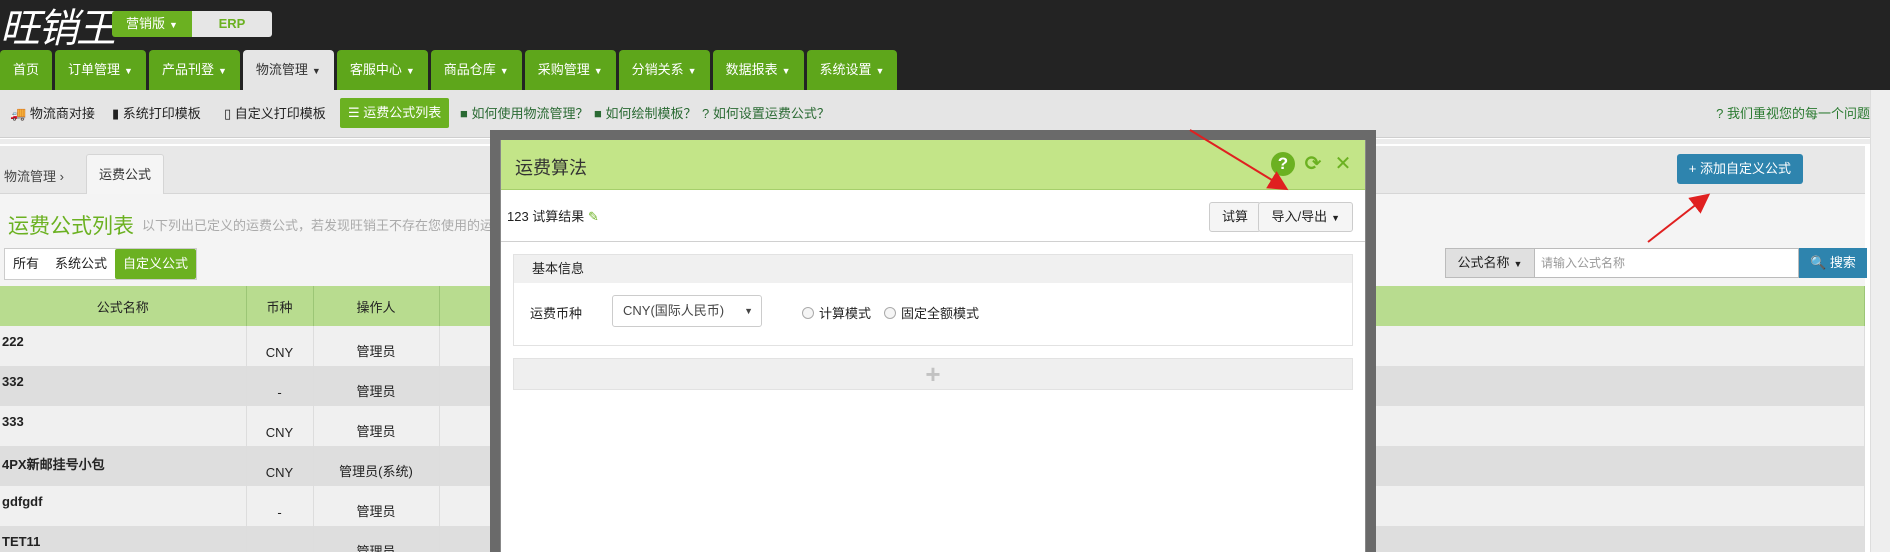 The height and width of the screenshot is (552, 1890). What do you see at coordinates (890, 312) in the screenshot?
I see `radio-icon` at bounding box center [890, 312].